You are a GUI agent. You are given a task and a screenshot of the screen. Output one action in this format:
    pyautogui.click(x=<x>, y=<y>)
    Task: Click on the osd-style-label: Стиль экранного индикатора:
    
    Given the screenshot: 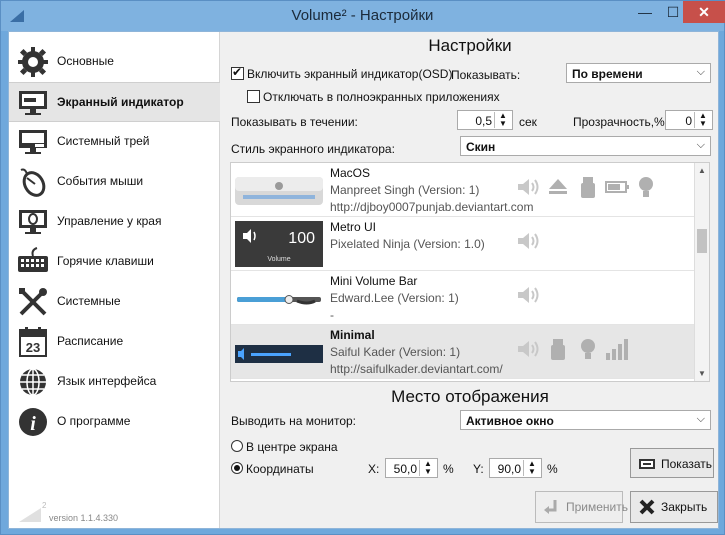 What is the action you would take?
    pyautogui.click(x=313, y=149)
    